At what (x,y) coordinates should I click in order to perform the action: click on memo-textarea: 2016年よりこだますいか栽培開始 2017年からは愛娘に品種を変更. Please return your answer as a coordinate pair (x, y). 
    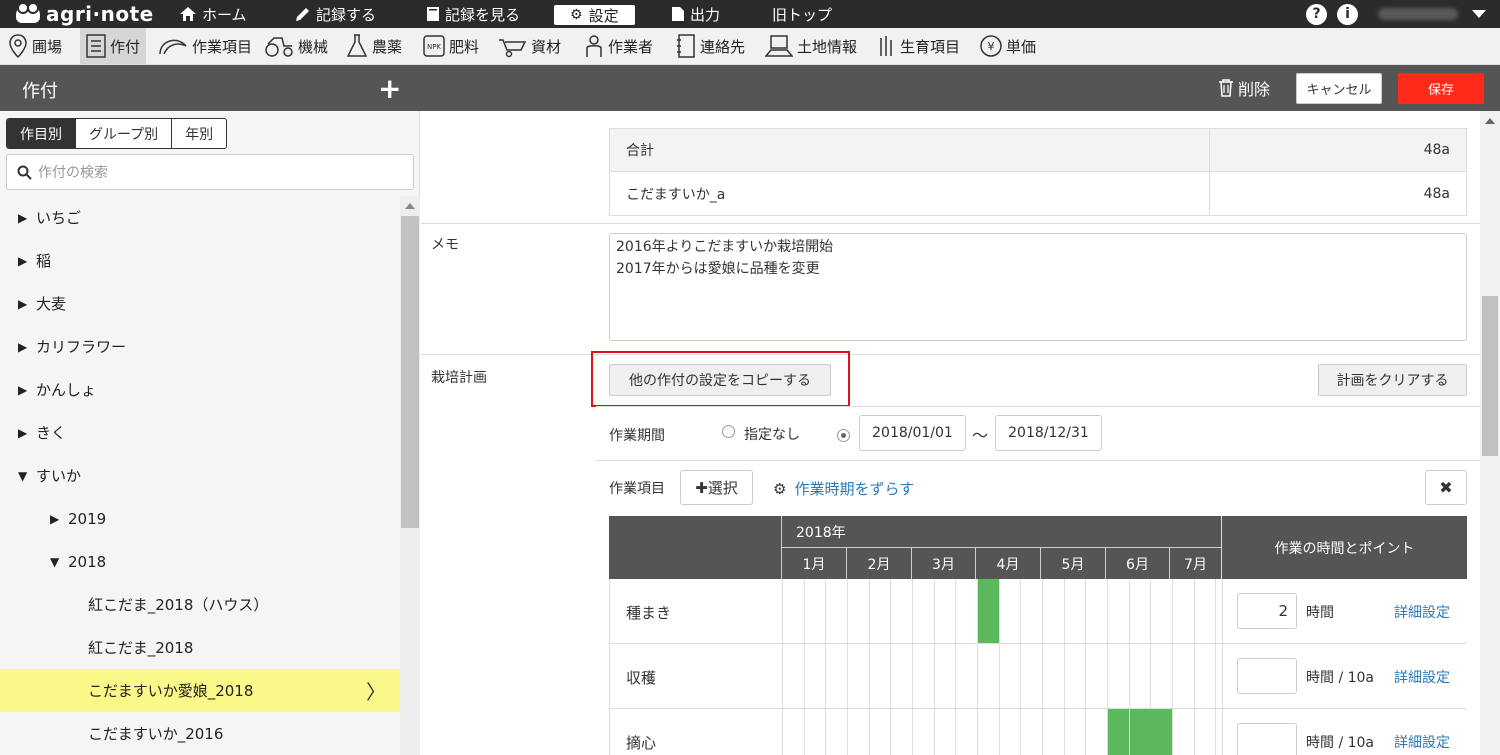
    Looking at the image, I should click on (1038, 287).